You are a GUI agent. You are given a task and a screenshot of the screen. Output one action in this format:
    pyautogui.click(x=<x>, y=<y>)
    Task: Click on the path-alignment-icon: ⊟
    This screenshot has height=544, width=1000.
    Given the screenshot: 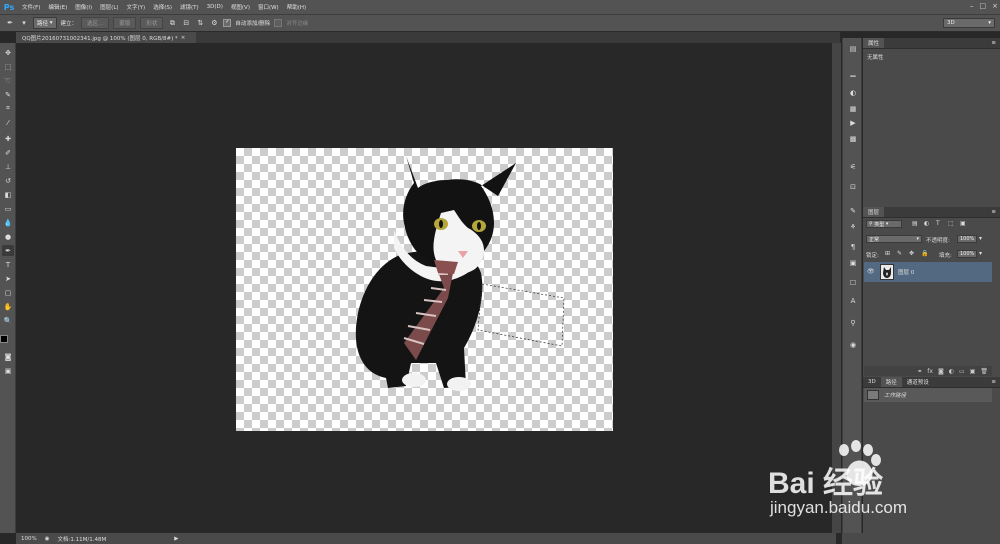 What is the action you would take?
    pyautogui.click(x=186, y=23)
    